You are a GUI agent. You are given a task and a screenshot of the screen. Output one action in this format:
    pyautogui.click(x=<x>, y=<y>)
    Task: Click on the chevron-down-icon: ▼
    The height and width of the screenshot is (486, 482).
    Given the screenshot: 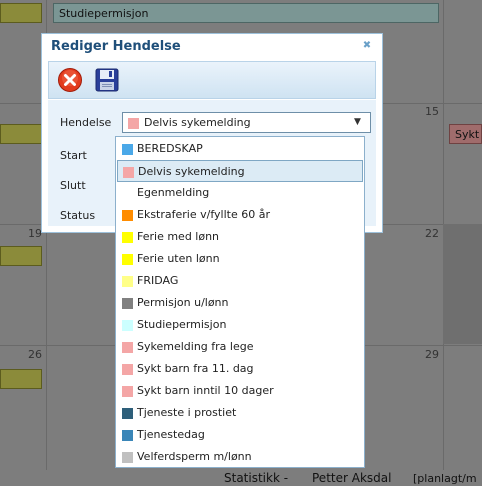 What is the action you would take?
    pyautogui.click(x=357, y=122)
    